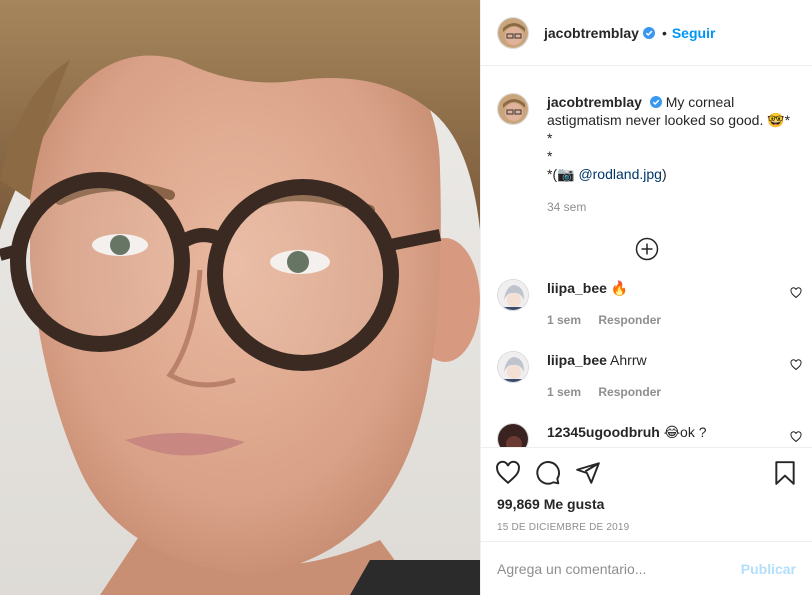 This screenshot has height=595, width=812. I want to click on caption-credit-prefix: *(📷, so click(563, 174).